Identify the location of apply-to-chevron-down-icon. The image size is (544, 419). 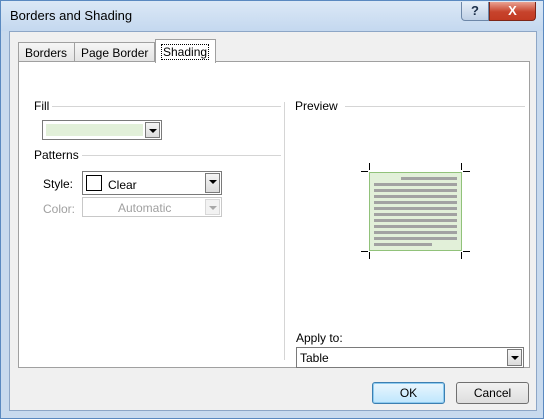
(514, 357).